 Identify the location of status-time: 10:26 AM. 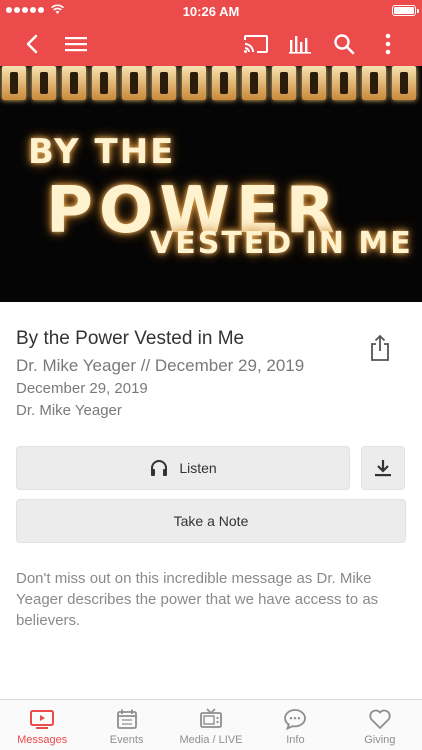
(211, 11).